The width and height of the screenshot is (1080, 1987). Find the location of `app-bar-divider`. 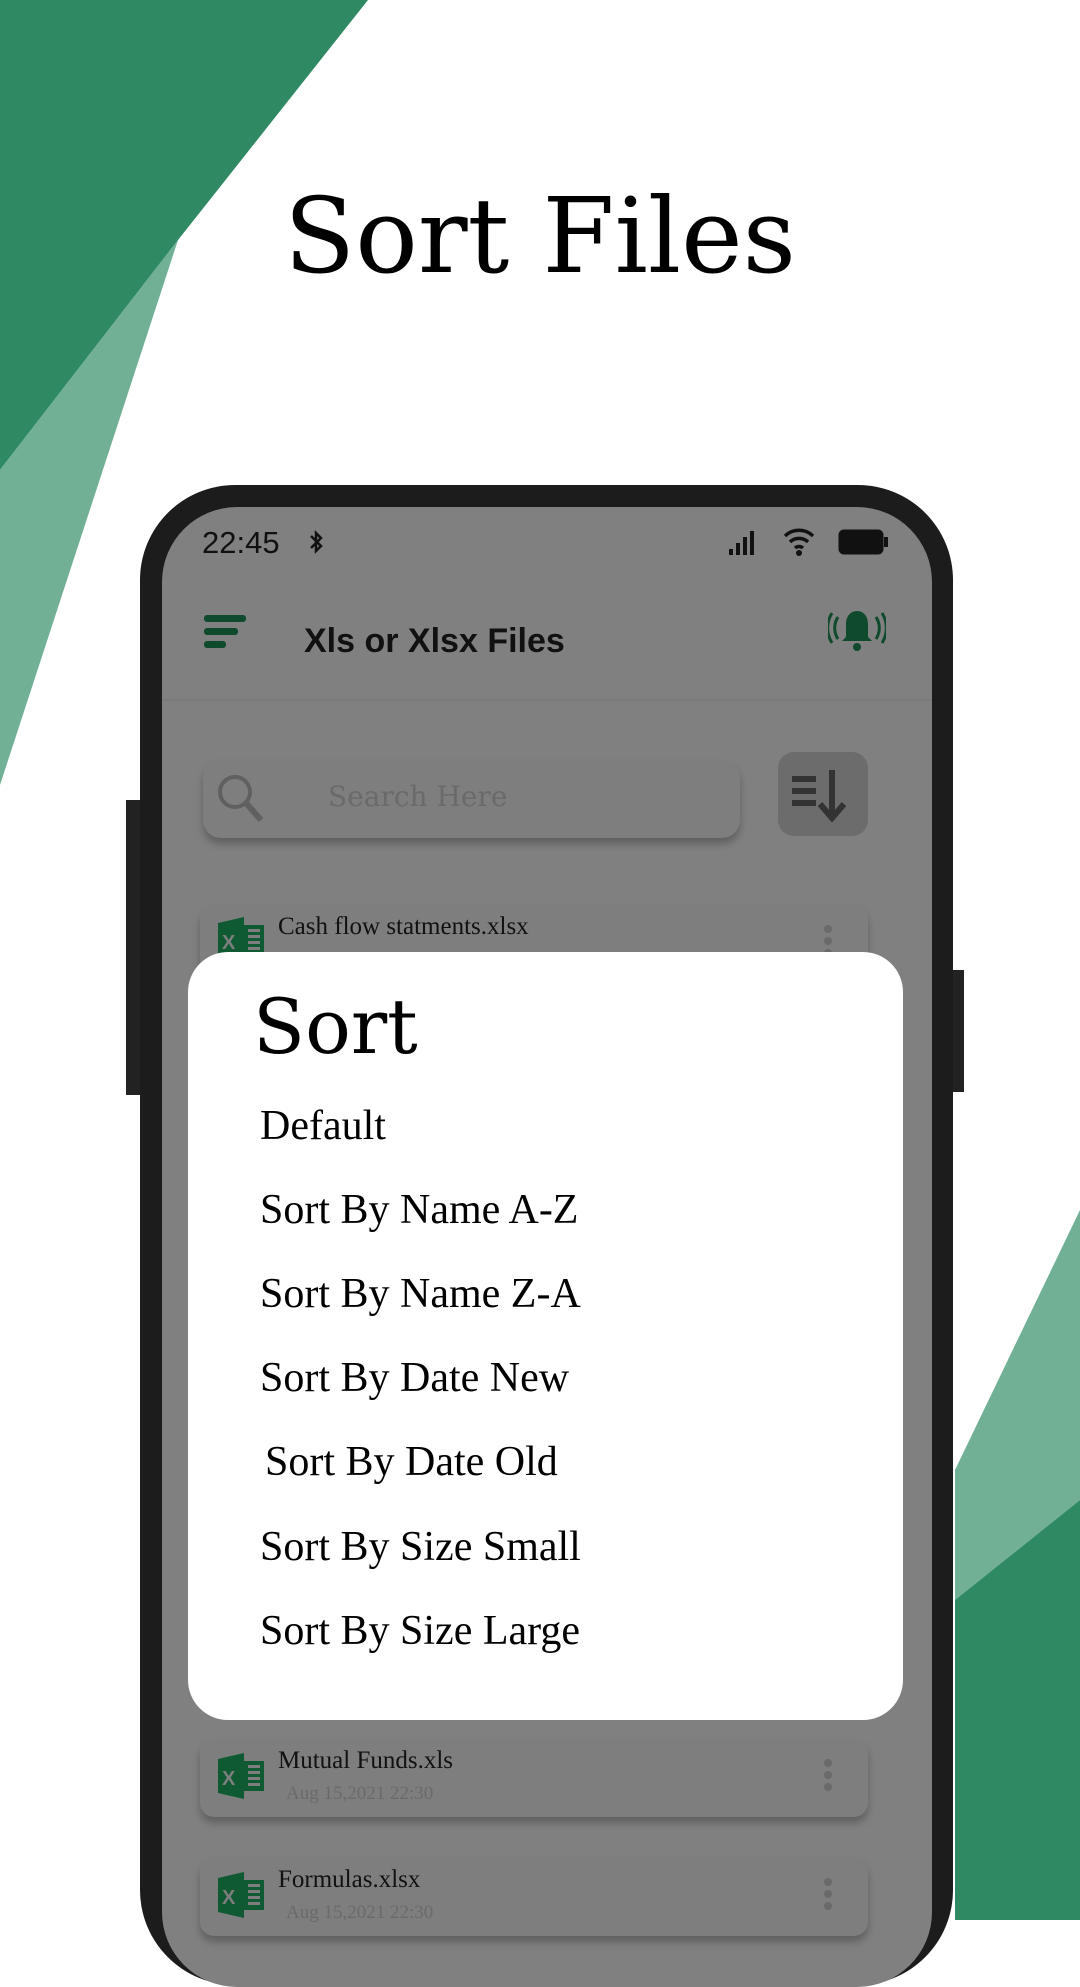

app-bar-divider is located at coordinates (547, 700).